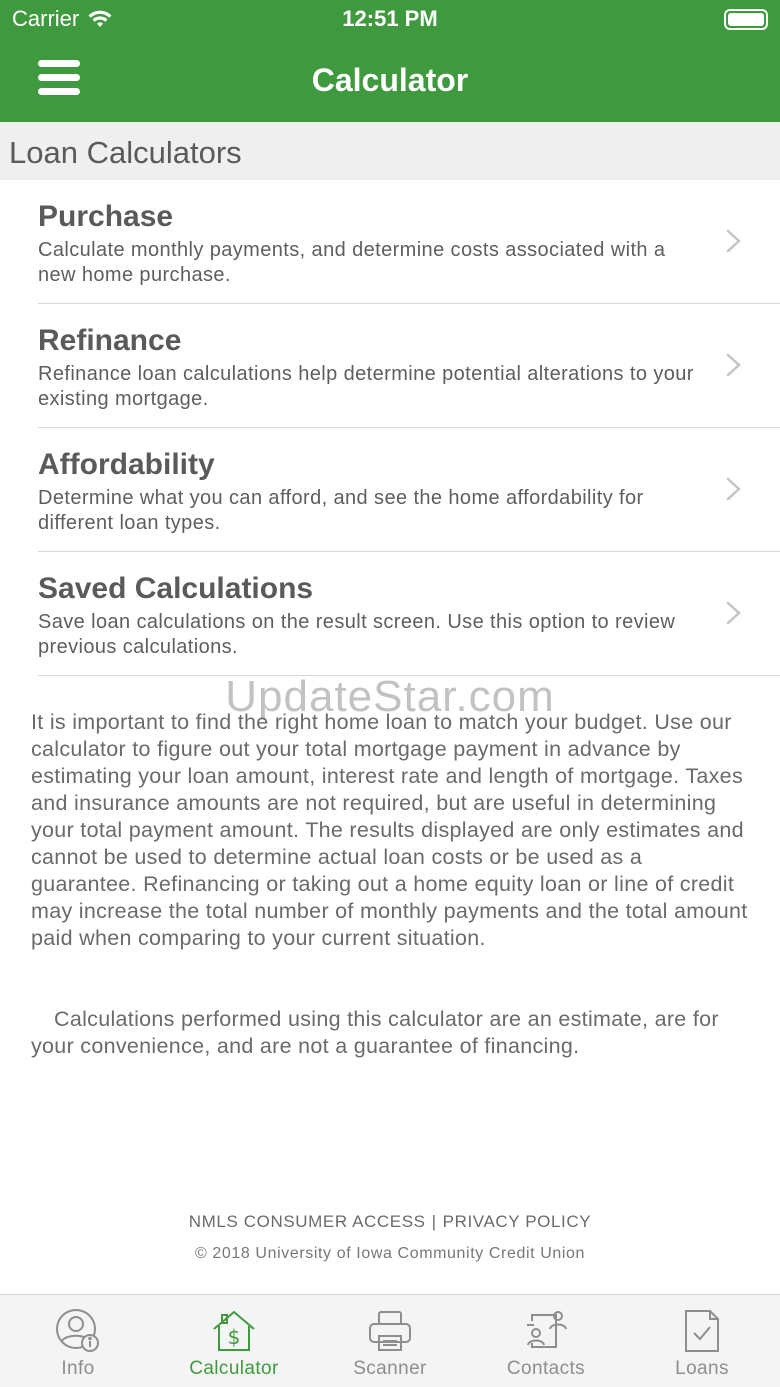  What do you see at coordinates (77, 1330) in the screenshot?
I see `info-person-icon` at bounding box center [77, 1330].